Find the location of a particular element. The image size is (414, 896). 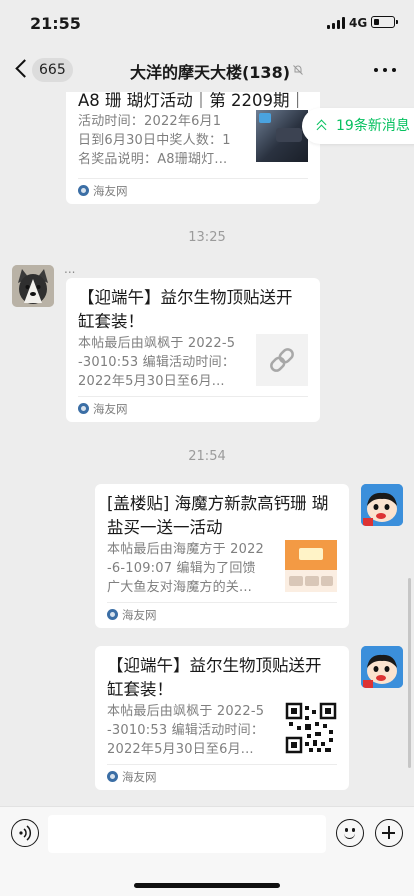

mute-bell-icon is located at coordinates (298, 70).